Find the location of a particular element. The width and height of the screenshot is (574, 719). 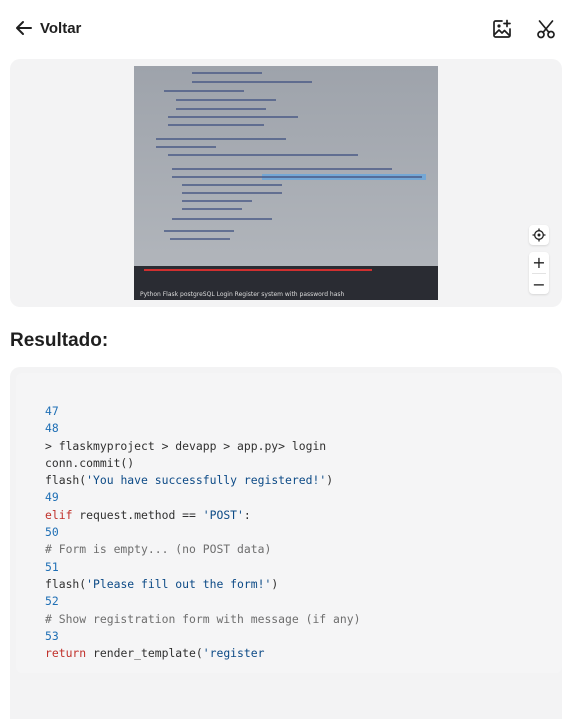

add-image-icon is located at coordinates (502, 28).